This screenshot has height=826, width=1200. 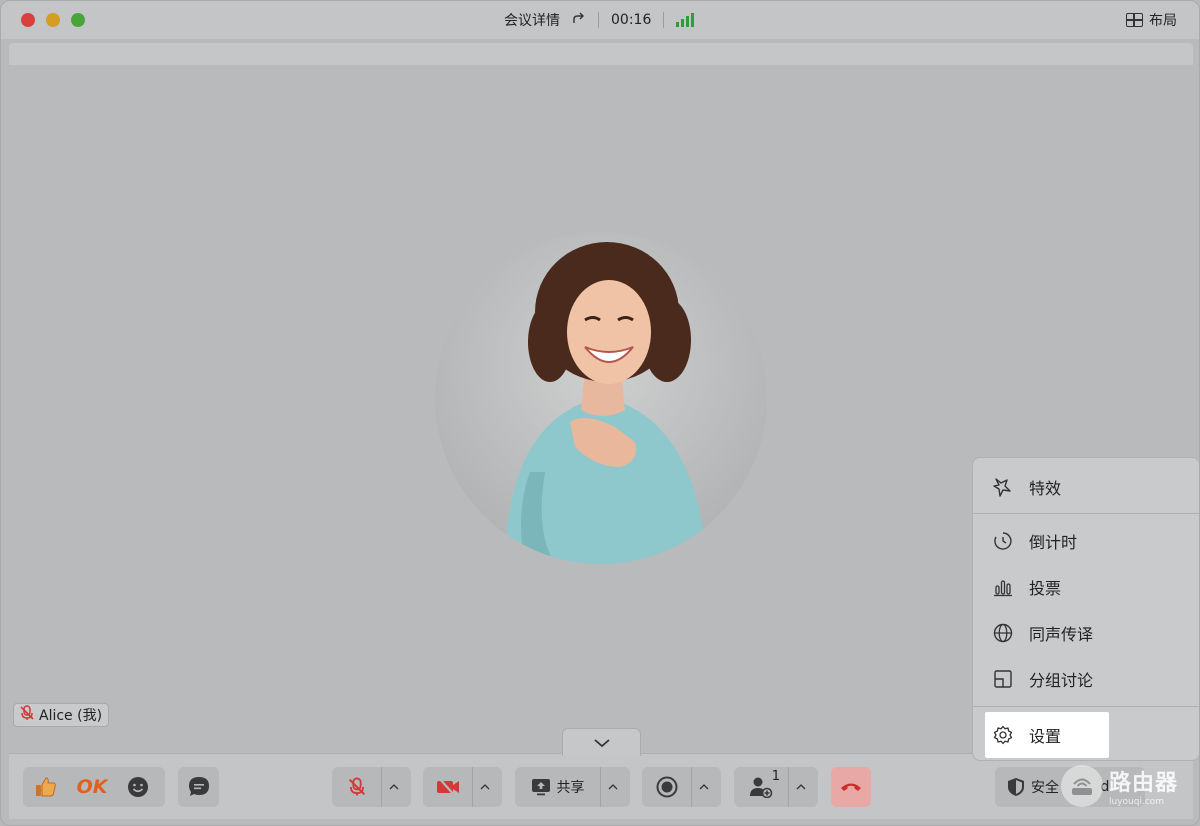 What do you see at coordinates (71, 716) in the screenshot?
I see `participant-name: Alice (我)` at bounding box center [71, 716].